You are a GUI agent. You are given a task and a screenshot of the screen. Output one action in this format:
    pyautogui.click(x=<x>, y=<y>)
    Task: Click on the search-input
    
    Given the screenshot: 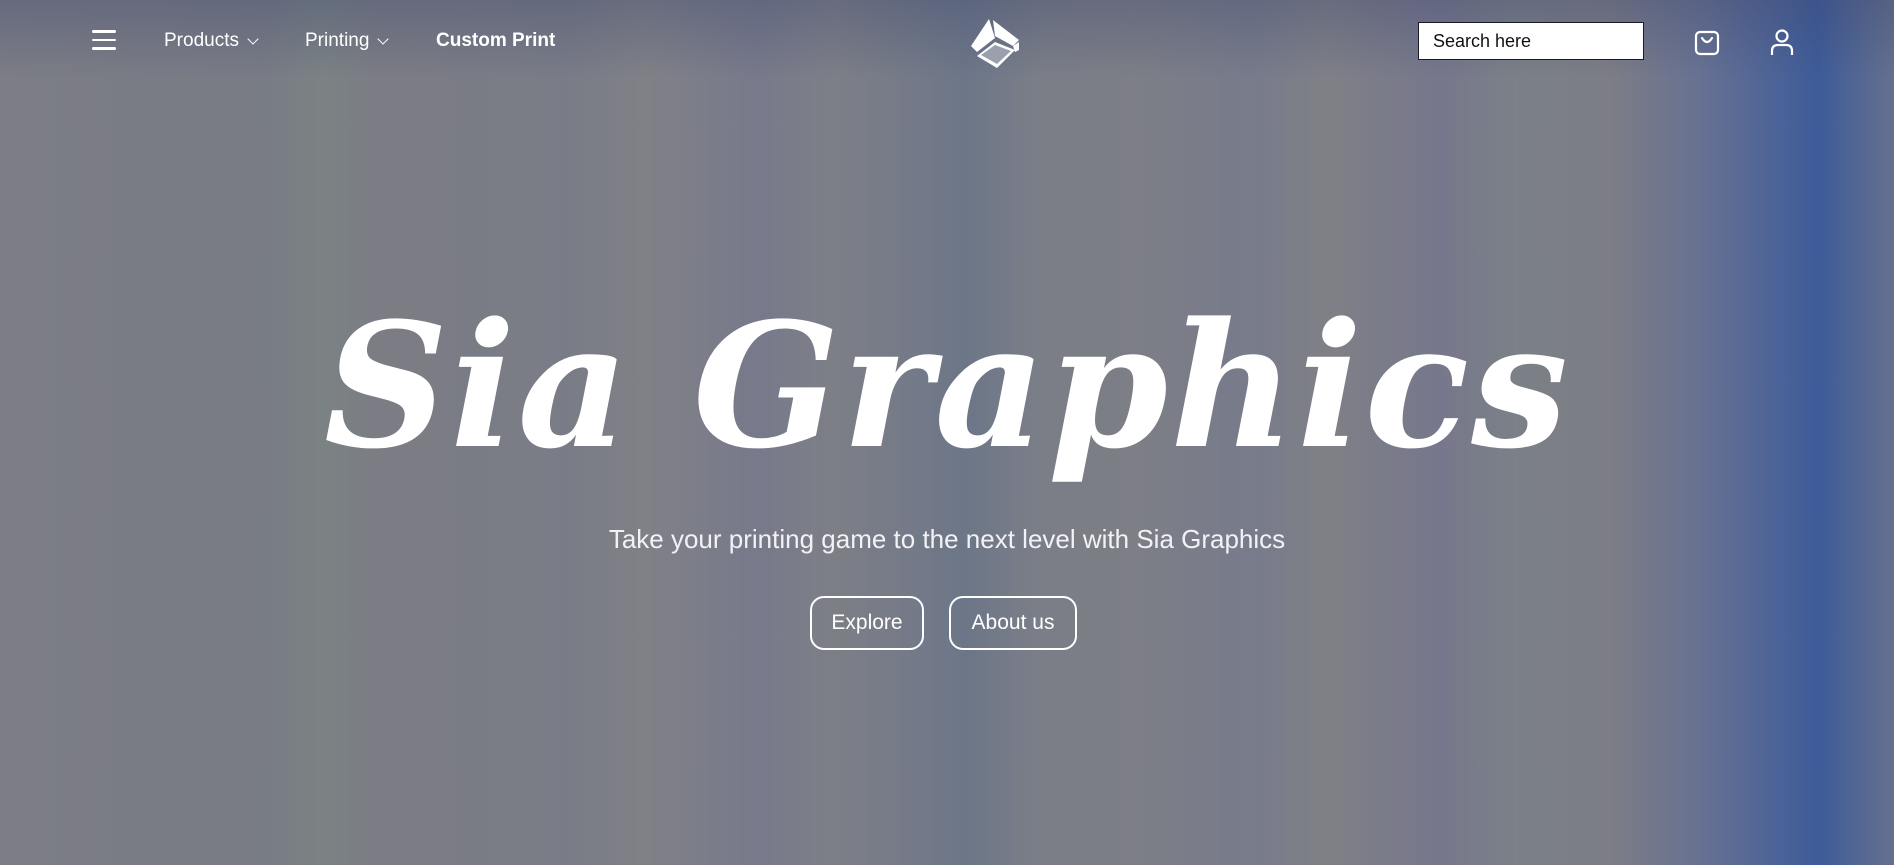 What is the action you would take?
    pyautogui.click(x=1531, y=41)
    